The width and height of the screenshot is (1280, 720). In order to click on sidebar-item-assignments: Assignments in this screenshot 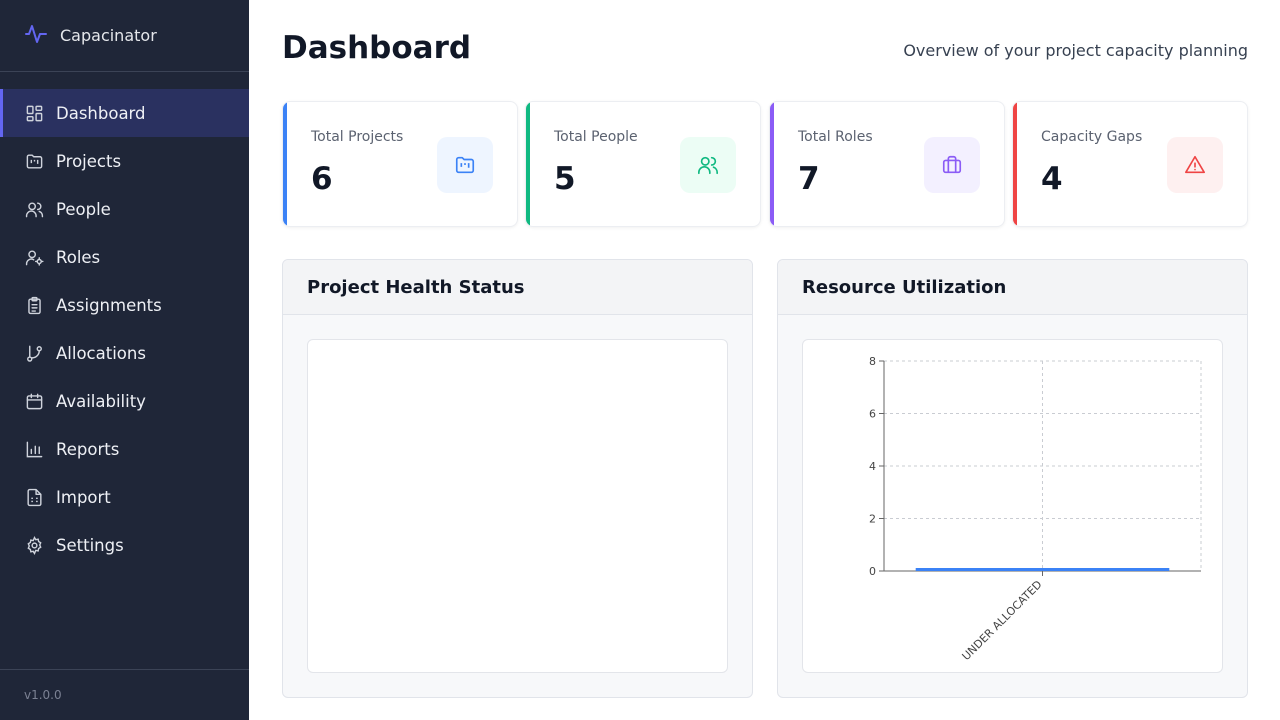, I will do `click(124, 305)`.